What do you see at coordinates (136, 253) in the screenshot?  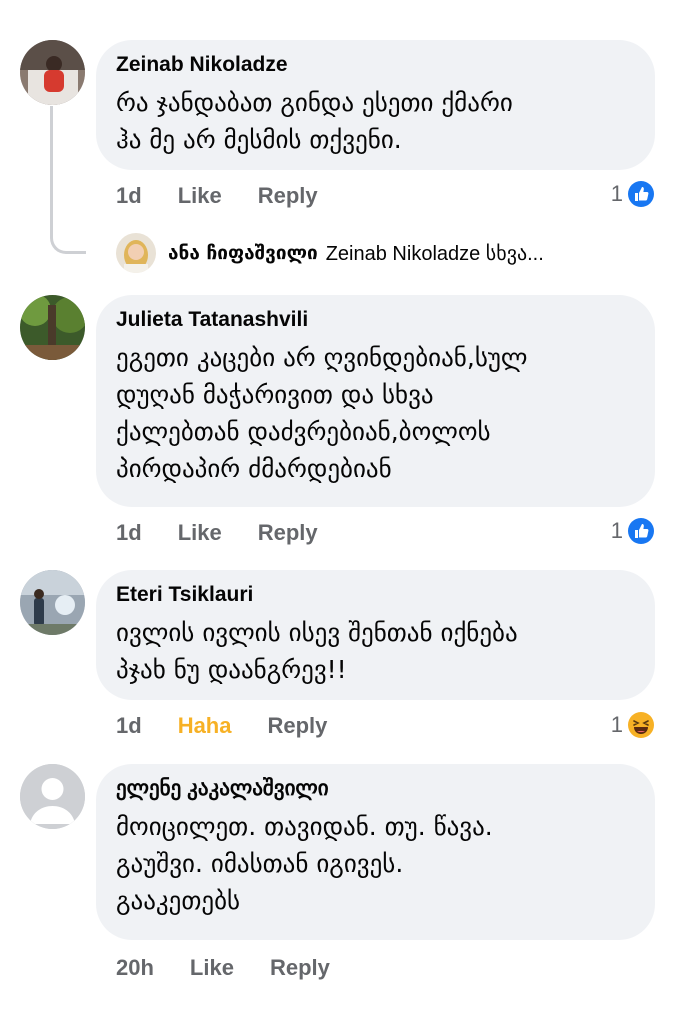 I see `reply-avatar` at bounding box center [136, 253].